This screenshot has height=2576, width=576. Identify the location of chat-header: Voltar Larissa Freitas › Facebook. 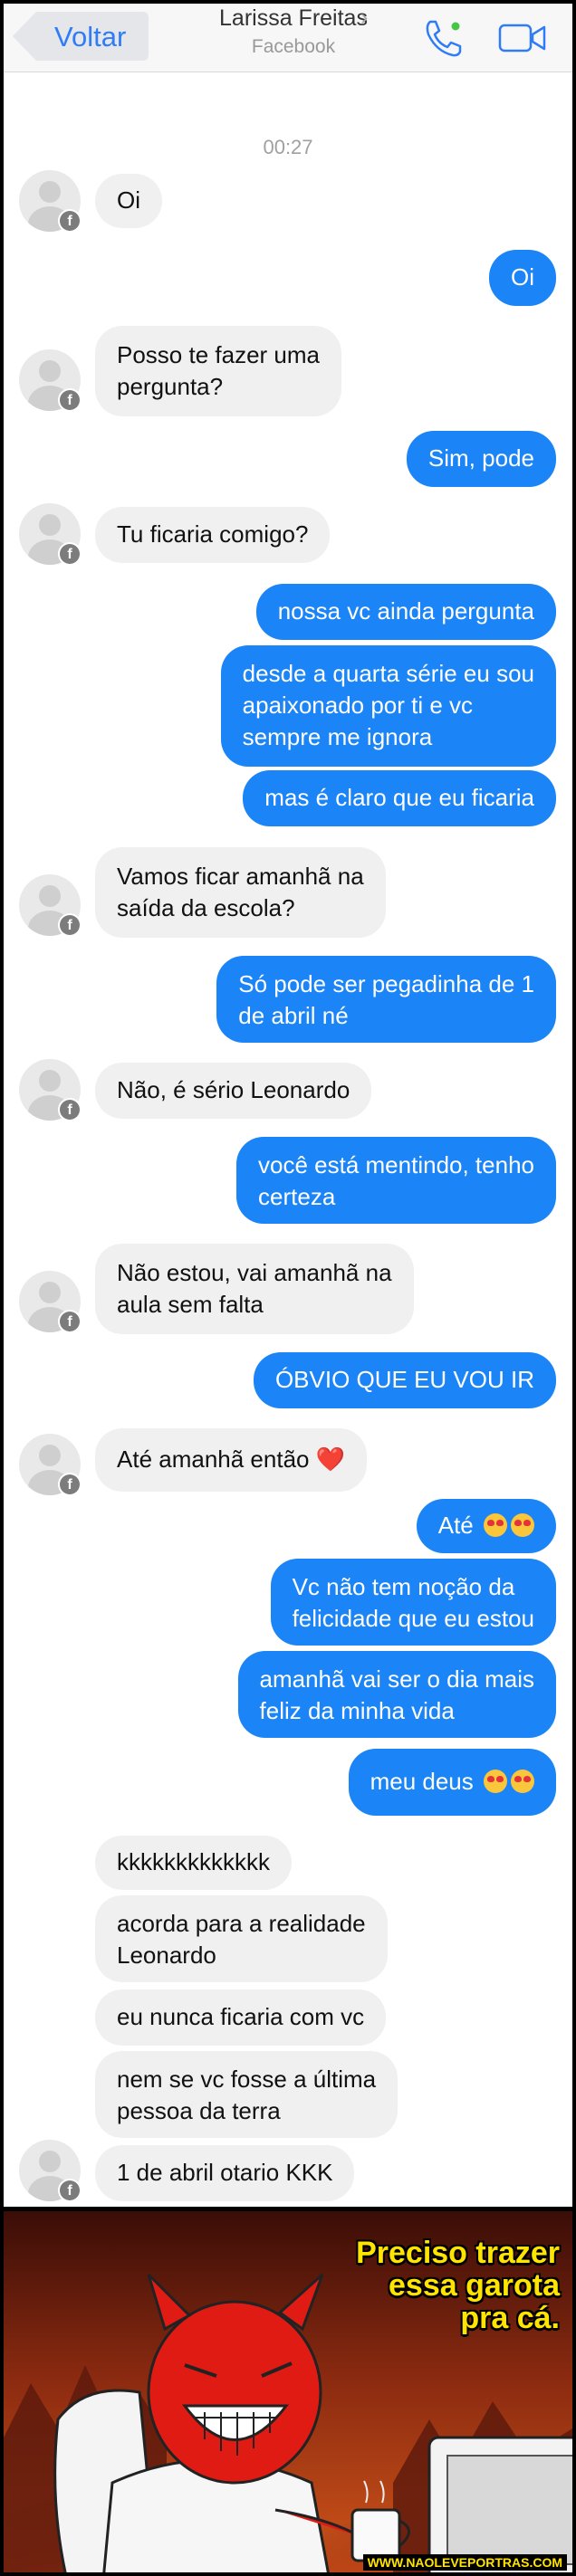
(288, 38).